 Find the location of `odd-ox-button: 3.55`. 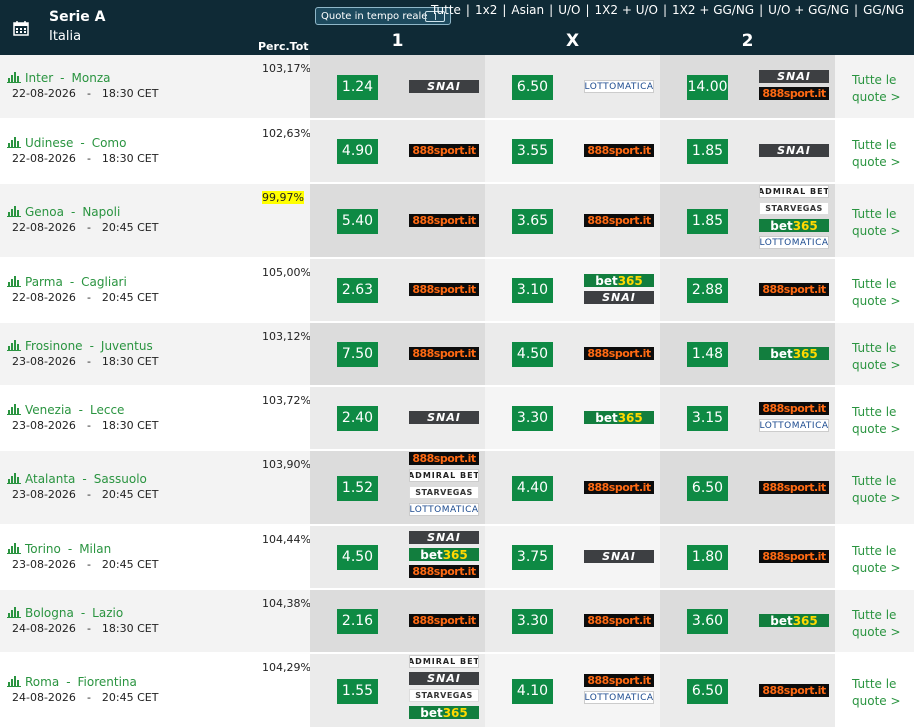

odd-ox-button: 3.55 is located at coordinates (532, 151).